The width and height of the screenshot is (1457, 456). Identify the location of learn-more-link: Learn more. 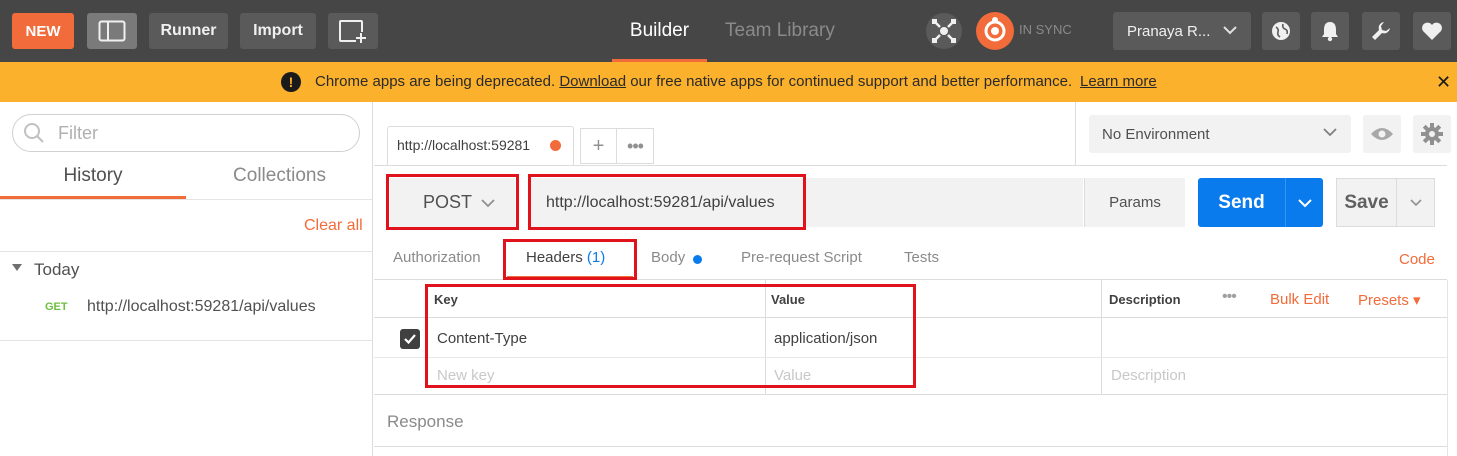
(1118, 81).